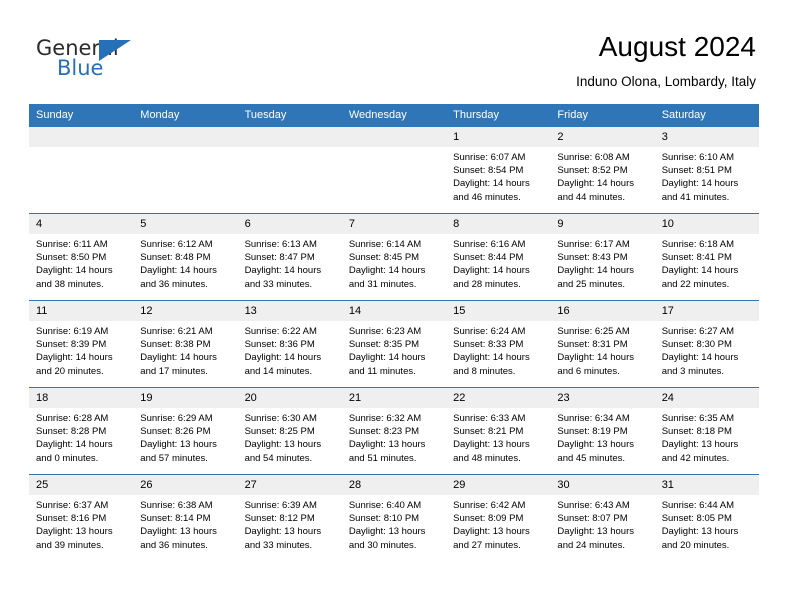 The image size is (792, 612). Describe the element at coordinates (698, 418) in the screenshot. I see `day-detail-line: Sunrise: 6:35 AM` at that location.